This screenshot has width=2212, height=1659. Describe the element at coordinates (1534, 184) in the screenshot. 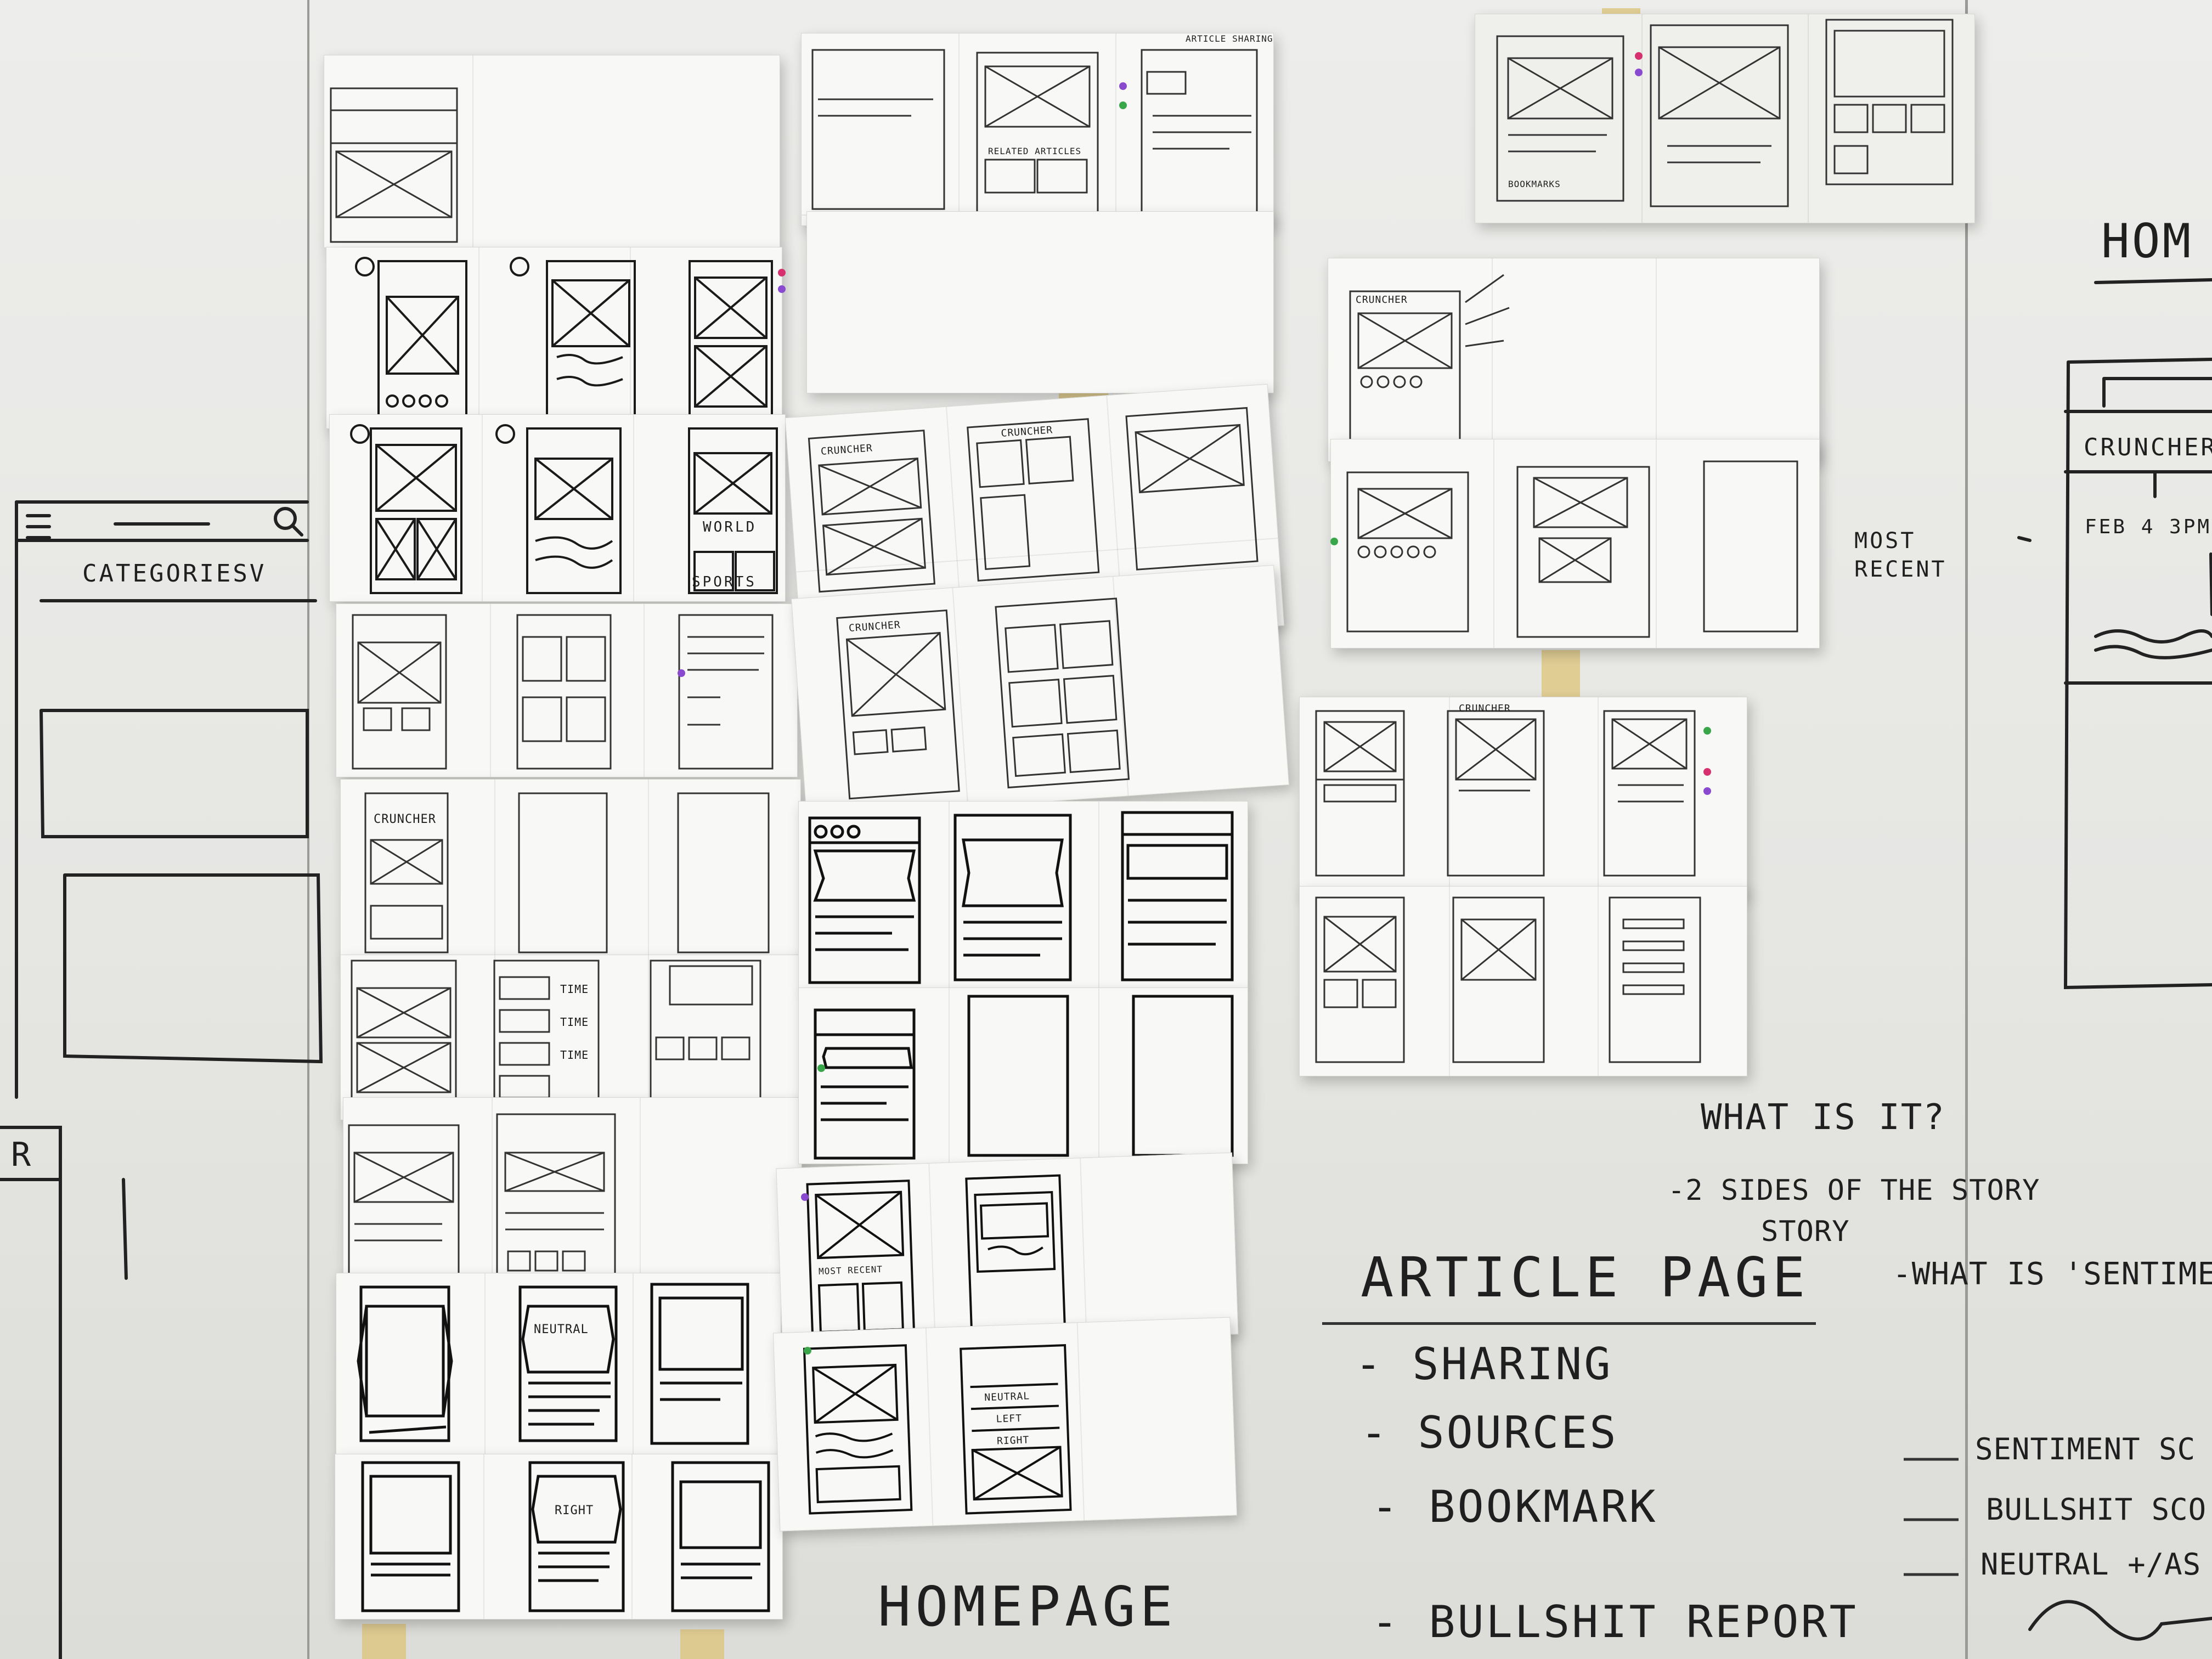

I see `bookmarks-label: BOOKMARKS` at that location.